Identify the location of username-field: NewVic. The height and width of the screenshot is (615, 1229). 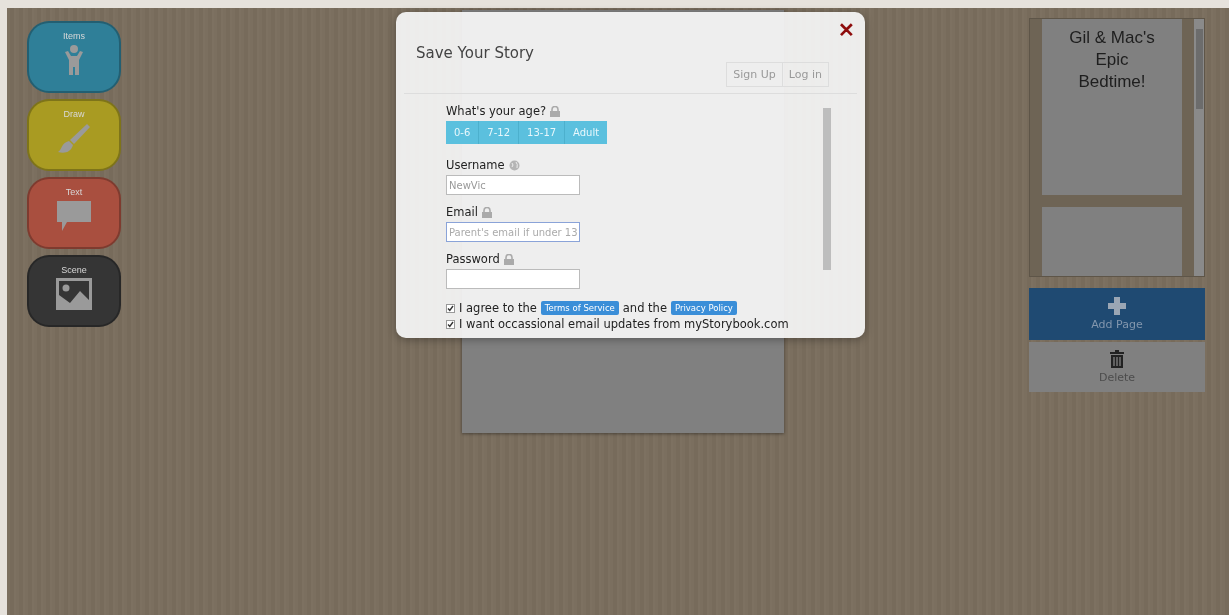
(513, 185).